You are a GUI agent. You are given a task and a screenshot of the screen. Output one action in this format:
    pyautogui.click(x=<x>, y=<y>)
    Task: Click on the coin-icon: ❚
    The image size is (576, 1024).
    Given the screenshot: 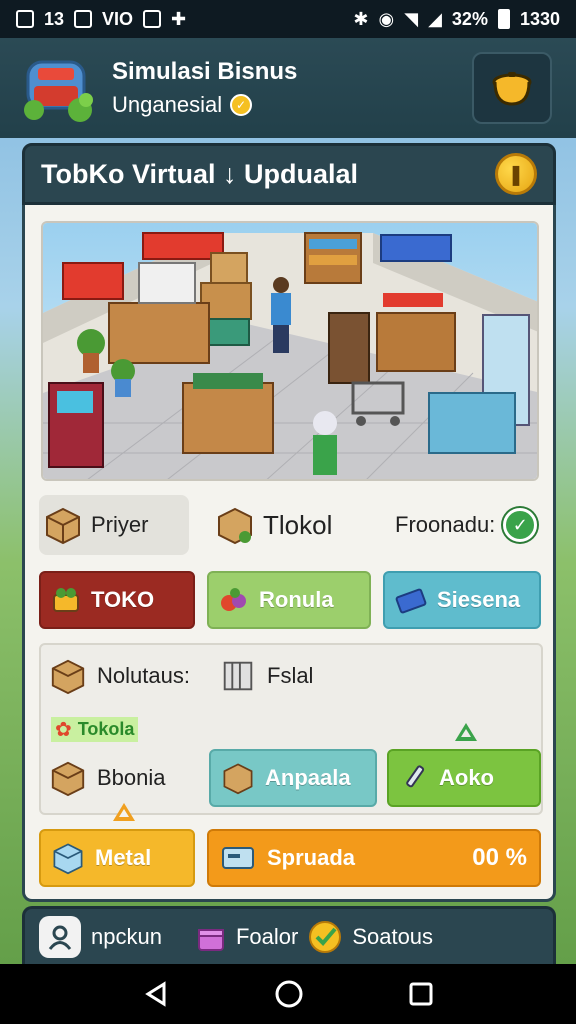 What is the action you would take?
    pyautogui.click(x=516, y=174)
    